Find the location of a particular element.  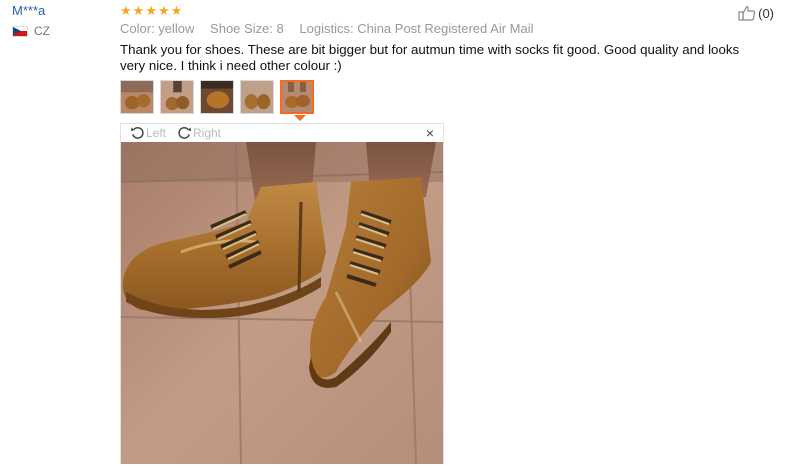

rotate-left-button: Left is located at coordinates (148, 132).